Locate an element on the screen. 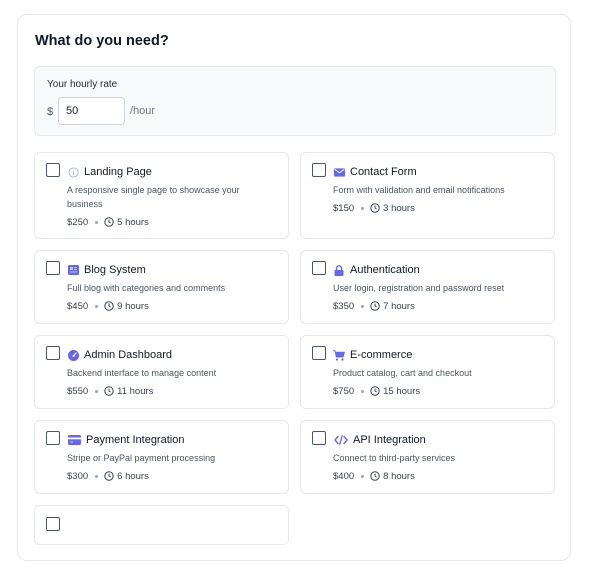  service-title: API Integration is located at coordinates (389, 440).